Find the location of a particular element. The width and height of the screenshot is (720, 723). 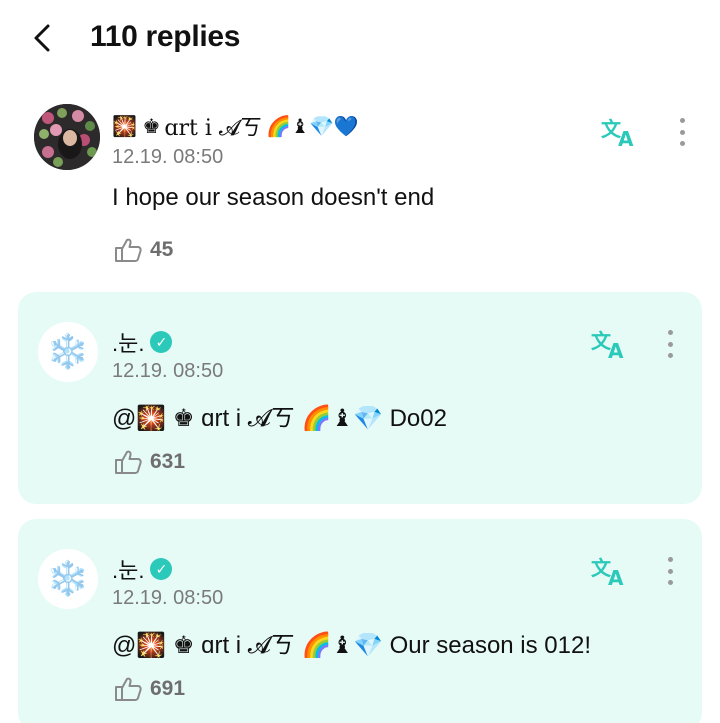

like-button: 631 is located at coordinates (148, 462).